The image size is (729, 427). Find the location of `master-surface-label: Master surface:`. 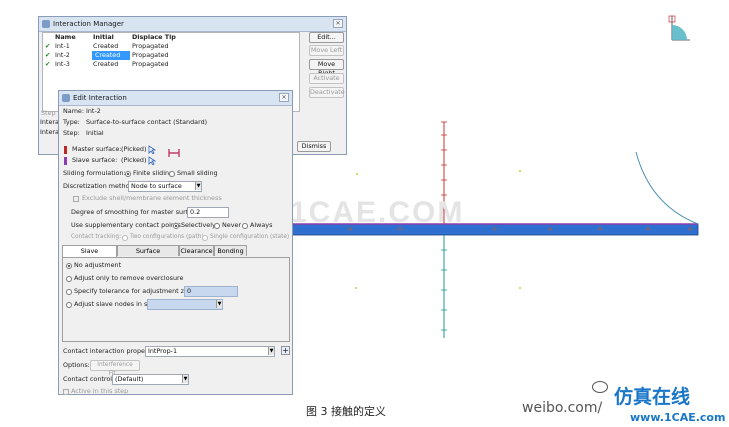

master-surface-label: Master surface: is located at coordinates (97, 149).